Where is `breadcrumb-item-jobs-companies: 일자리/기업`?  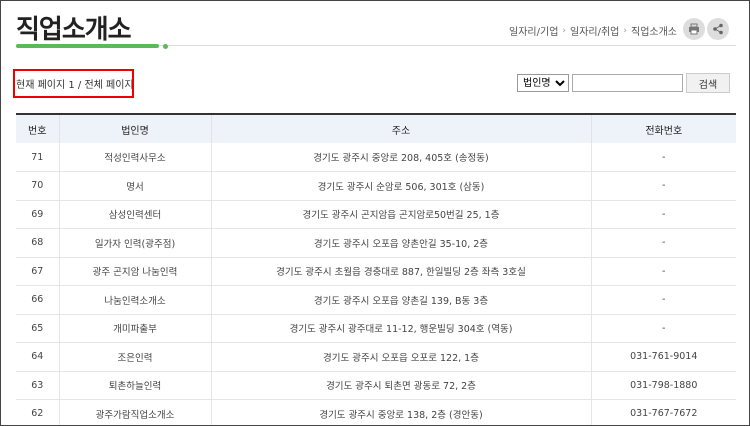 breadcrumb-item-jobs-companies: 일자리/기업 is located at coordinates (533, 30).